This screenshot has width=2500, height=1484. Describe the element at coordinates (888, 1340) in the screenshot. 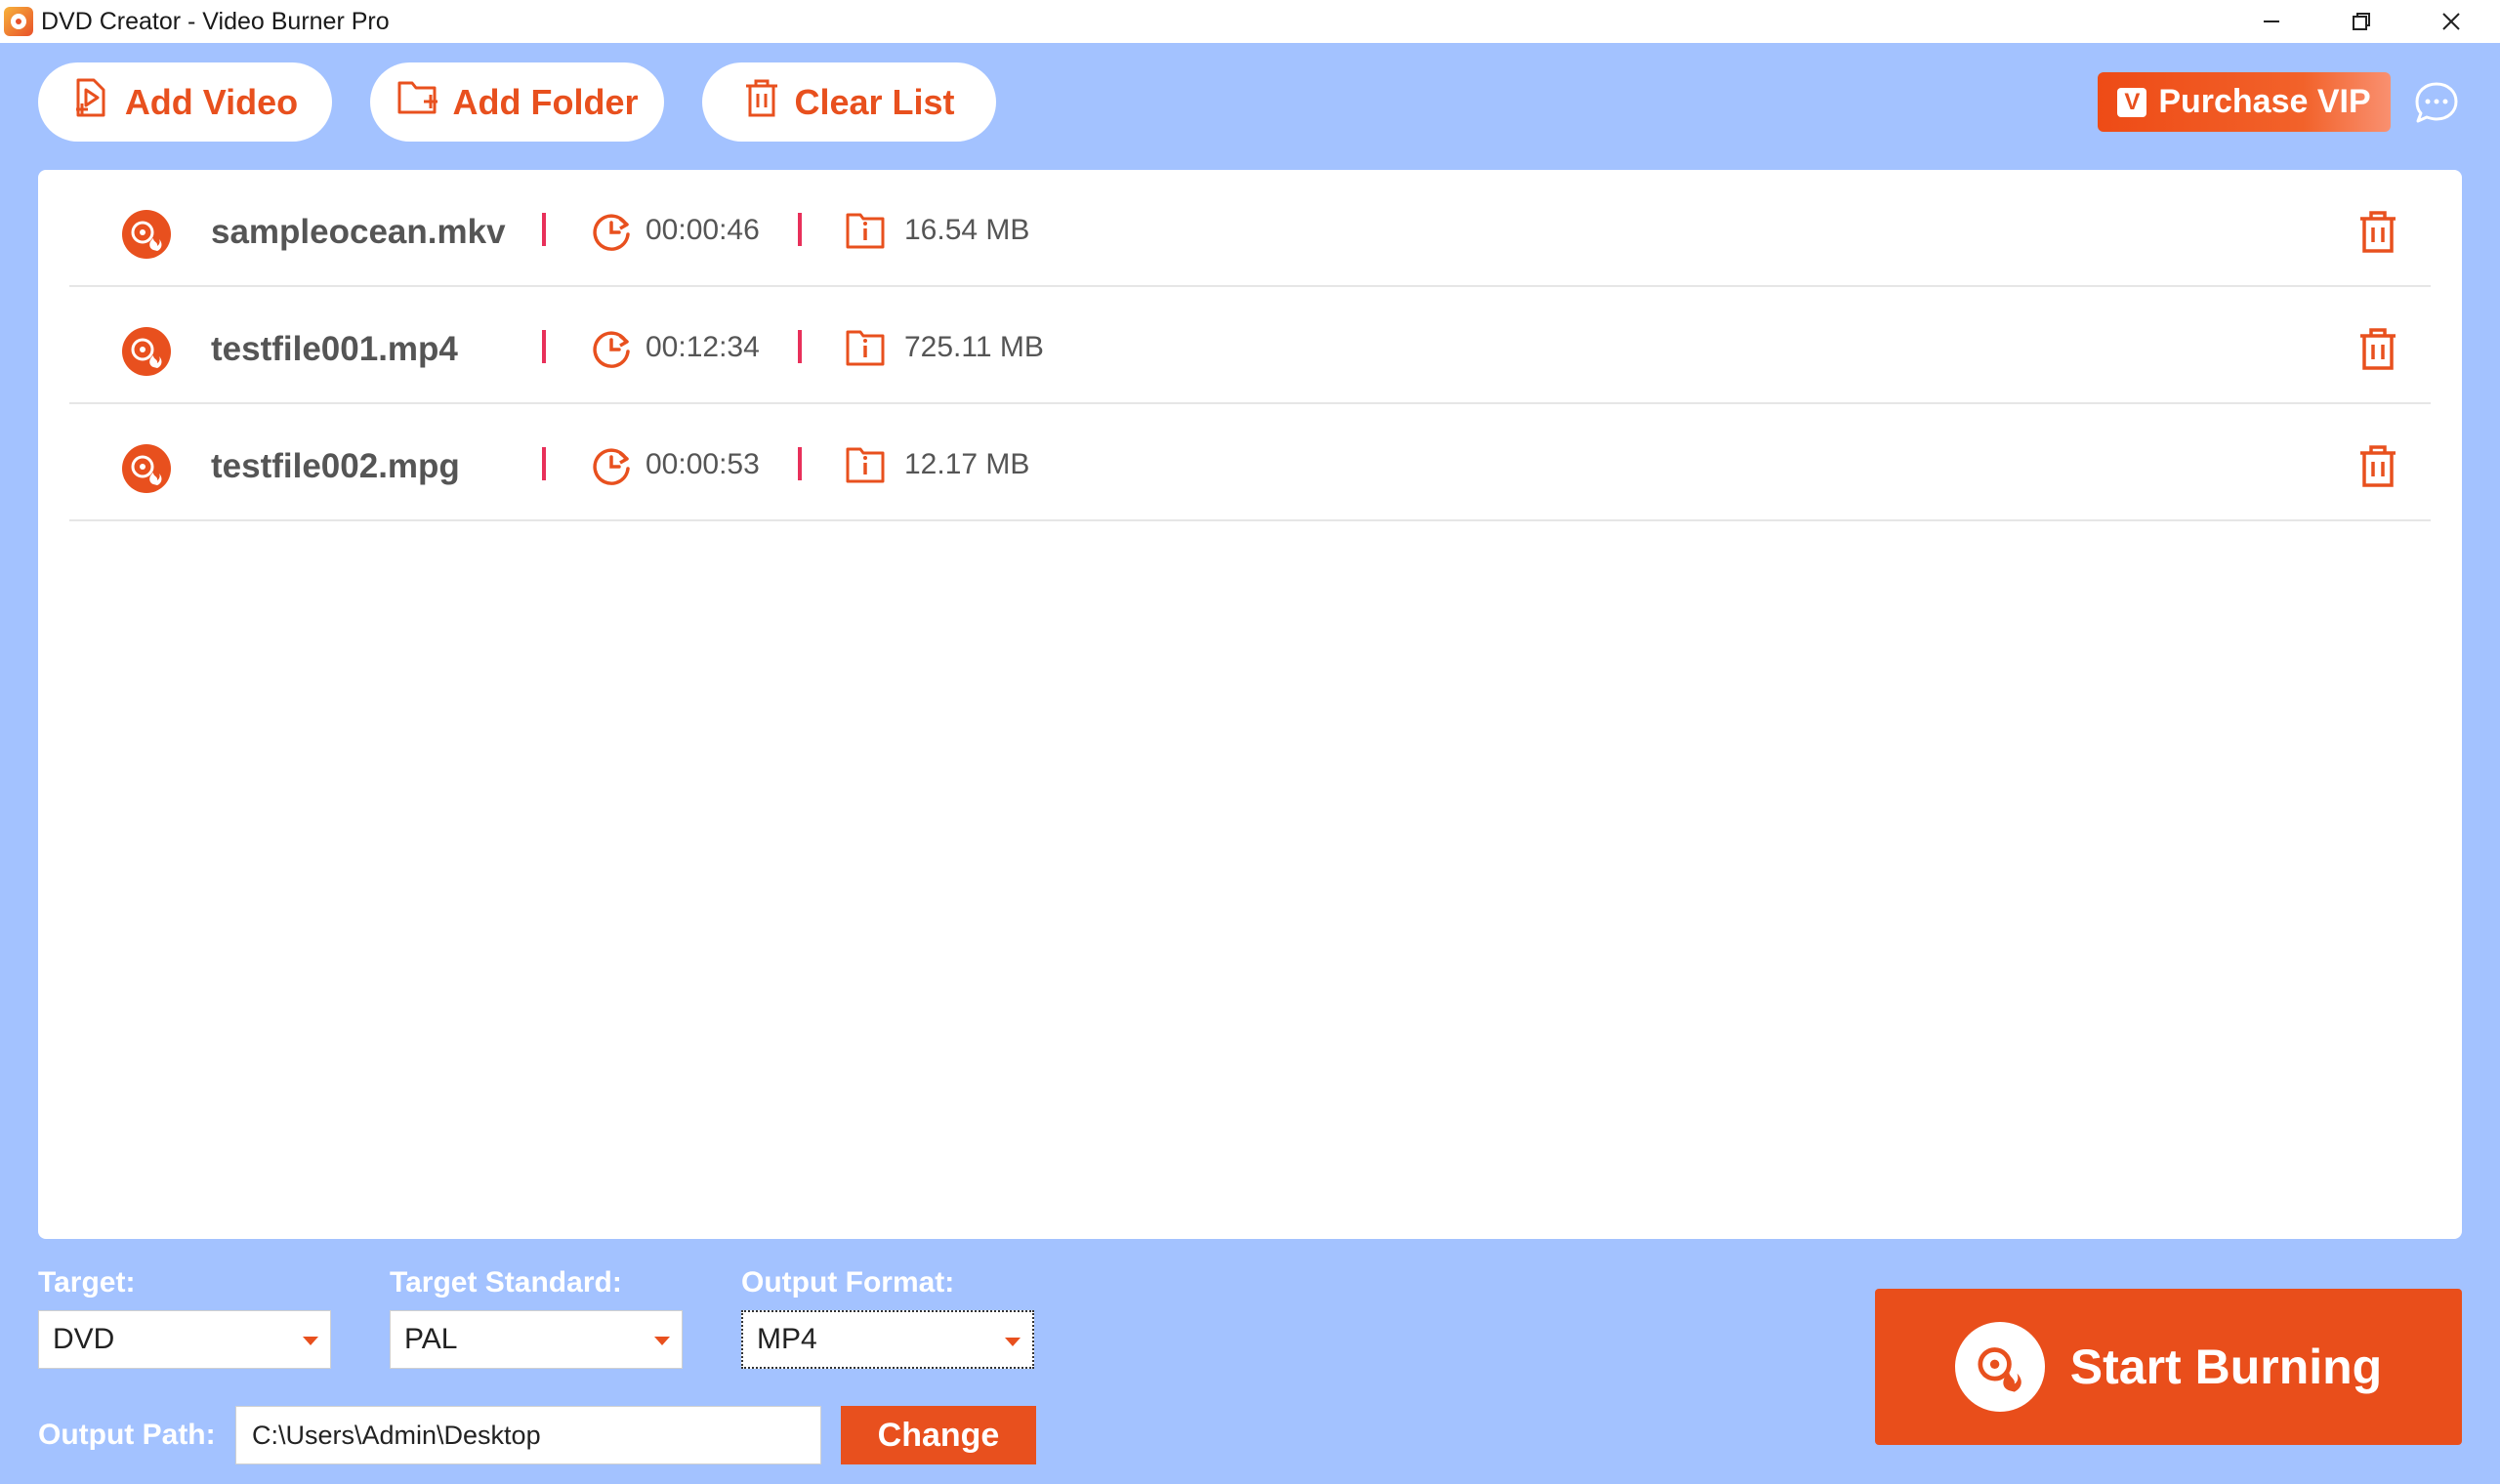

I see `output-format-select: MP4` at that location.